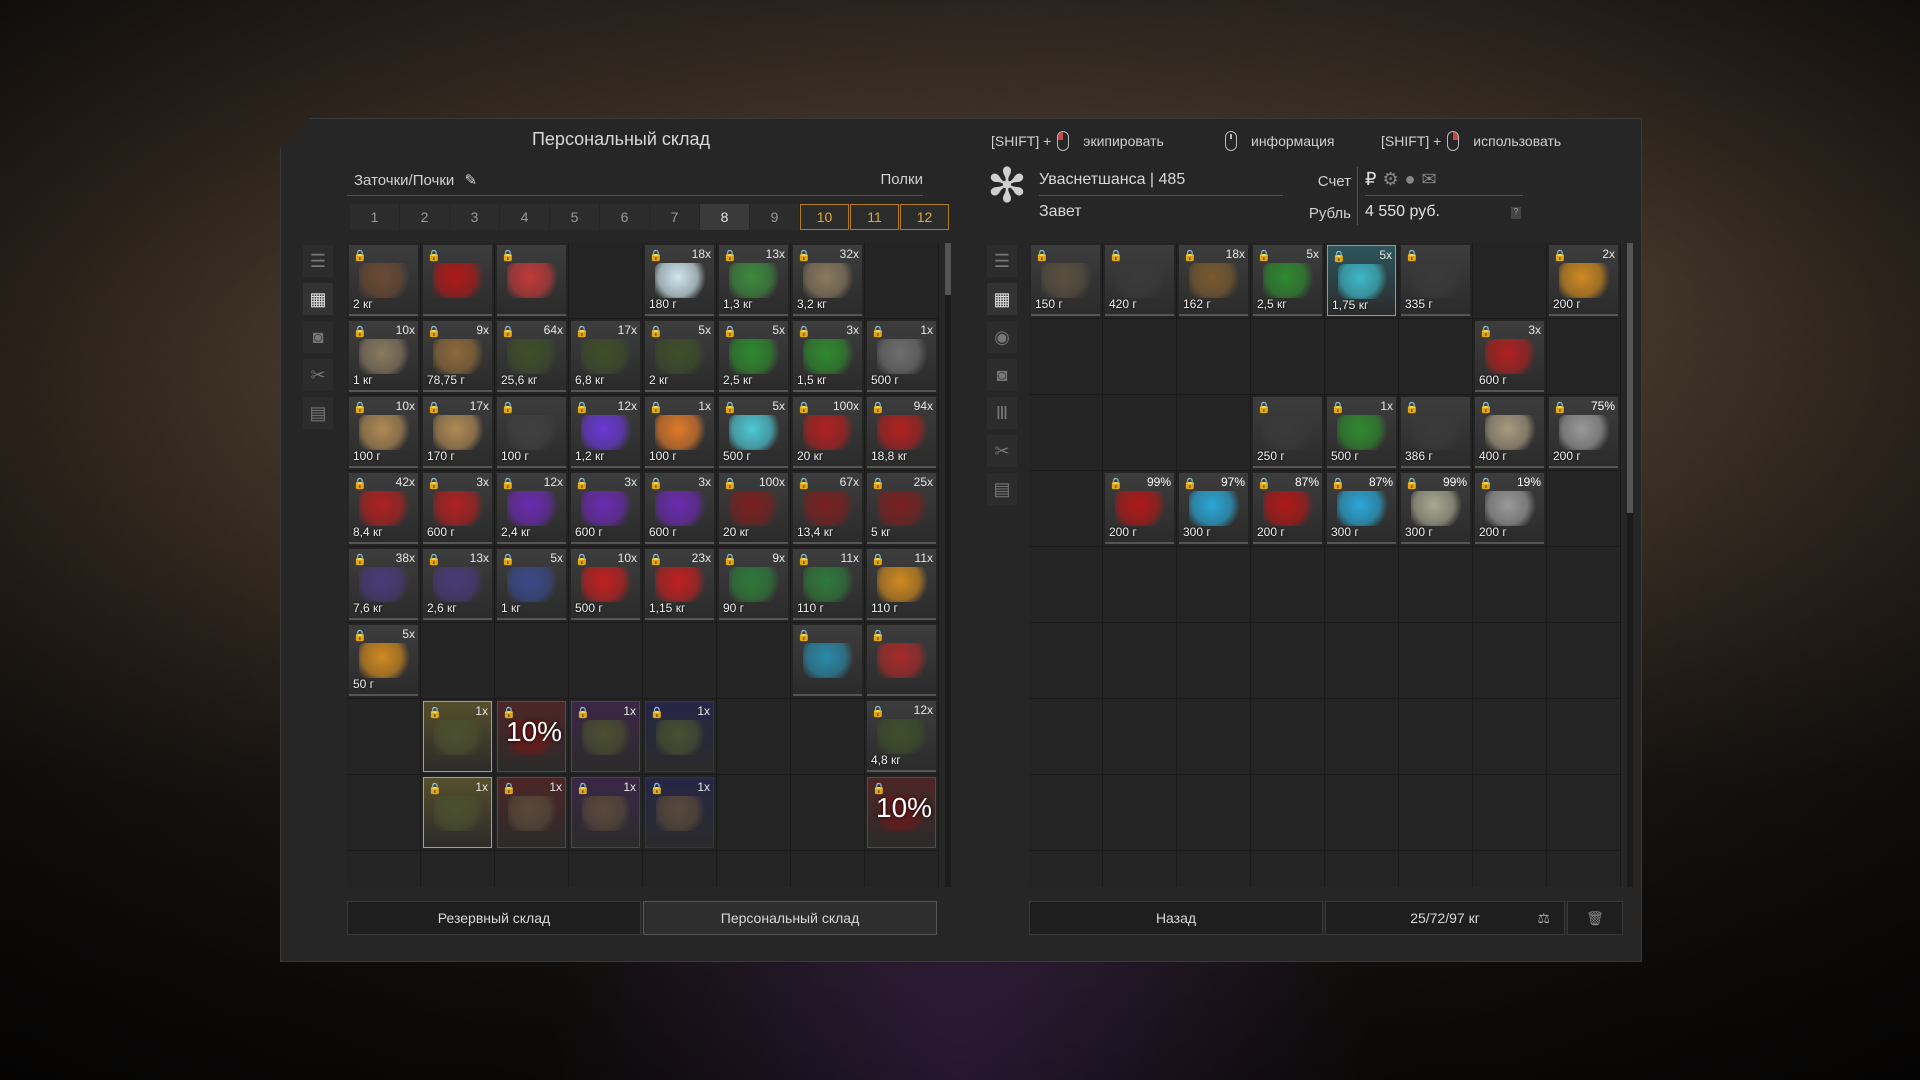 This screenshot has height=1080, width=1920. I want to click on inventory-item: 🔒 12x 1,2 кг, so click(605, 432).